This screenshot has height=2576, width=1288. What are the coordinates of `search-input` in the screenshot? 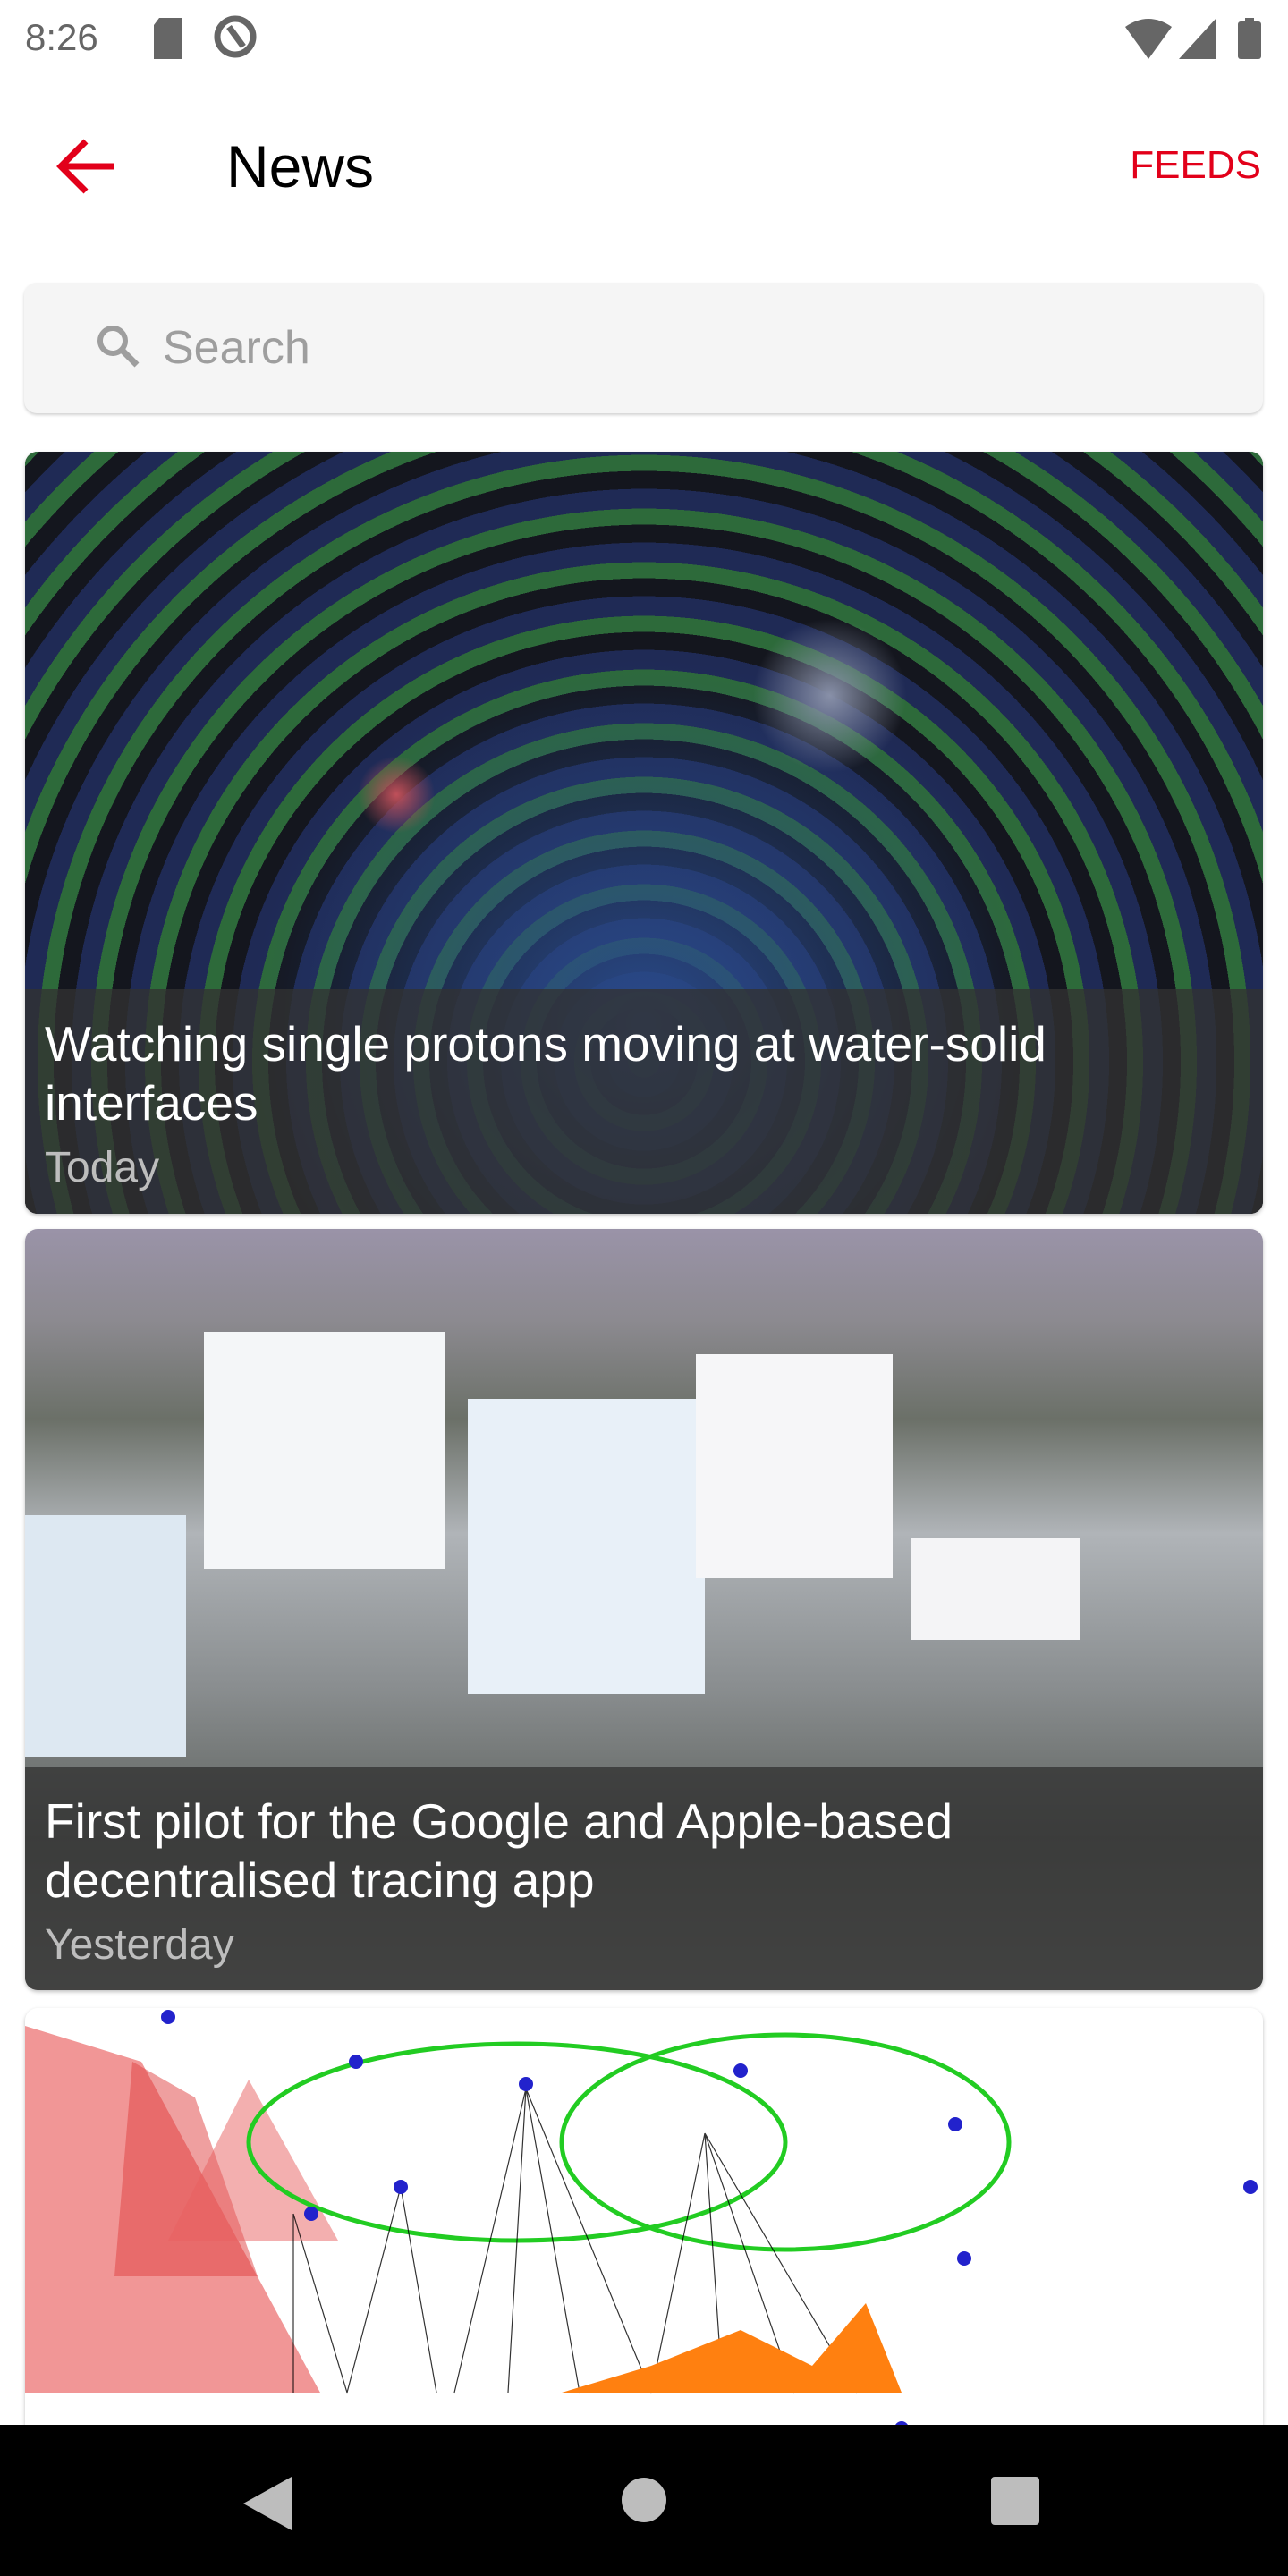 It's located at (699, 347).